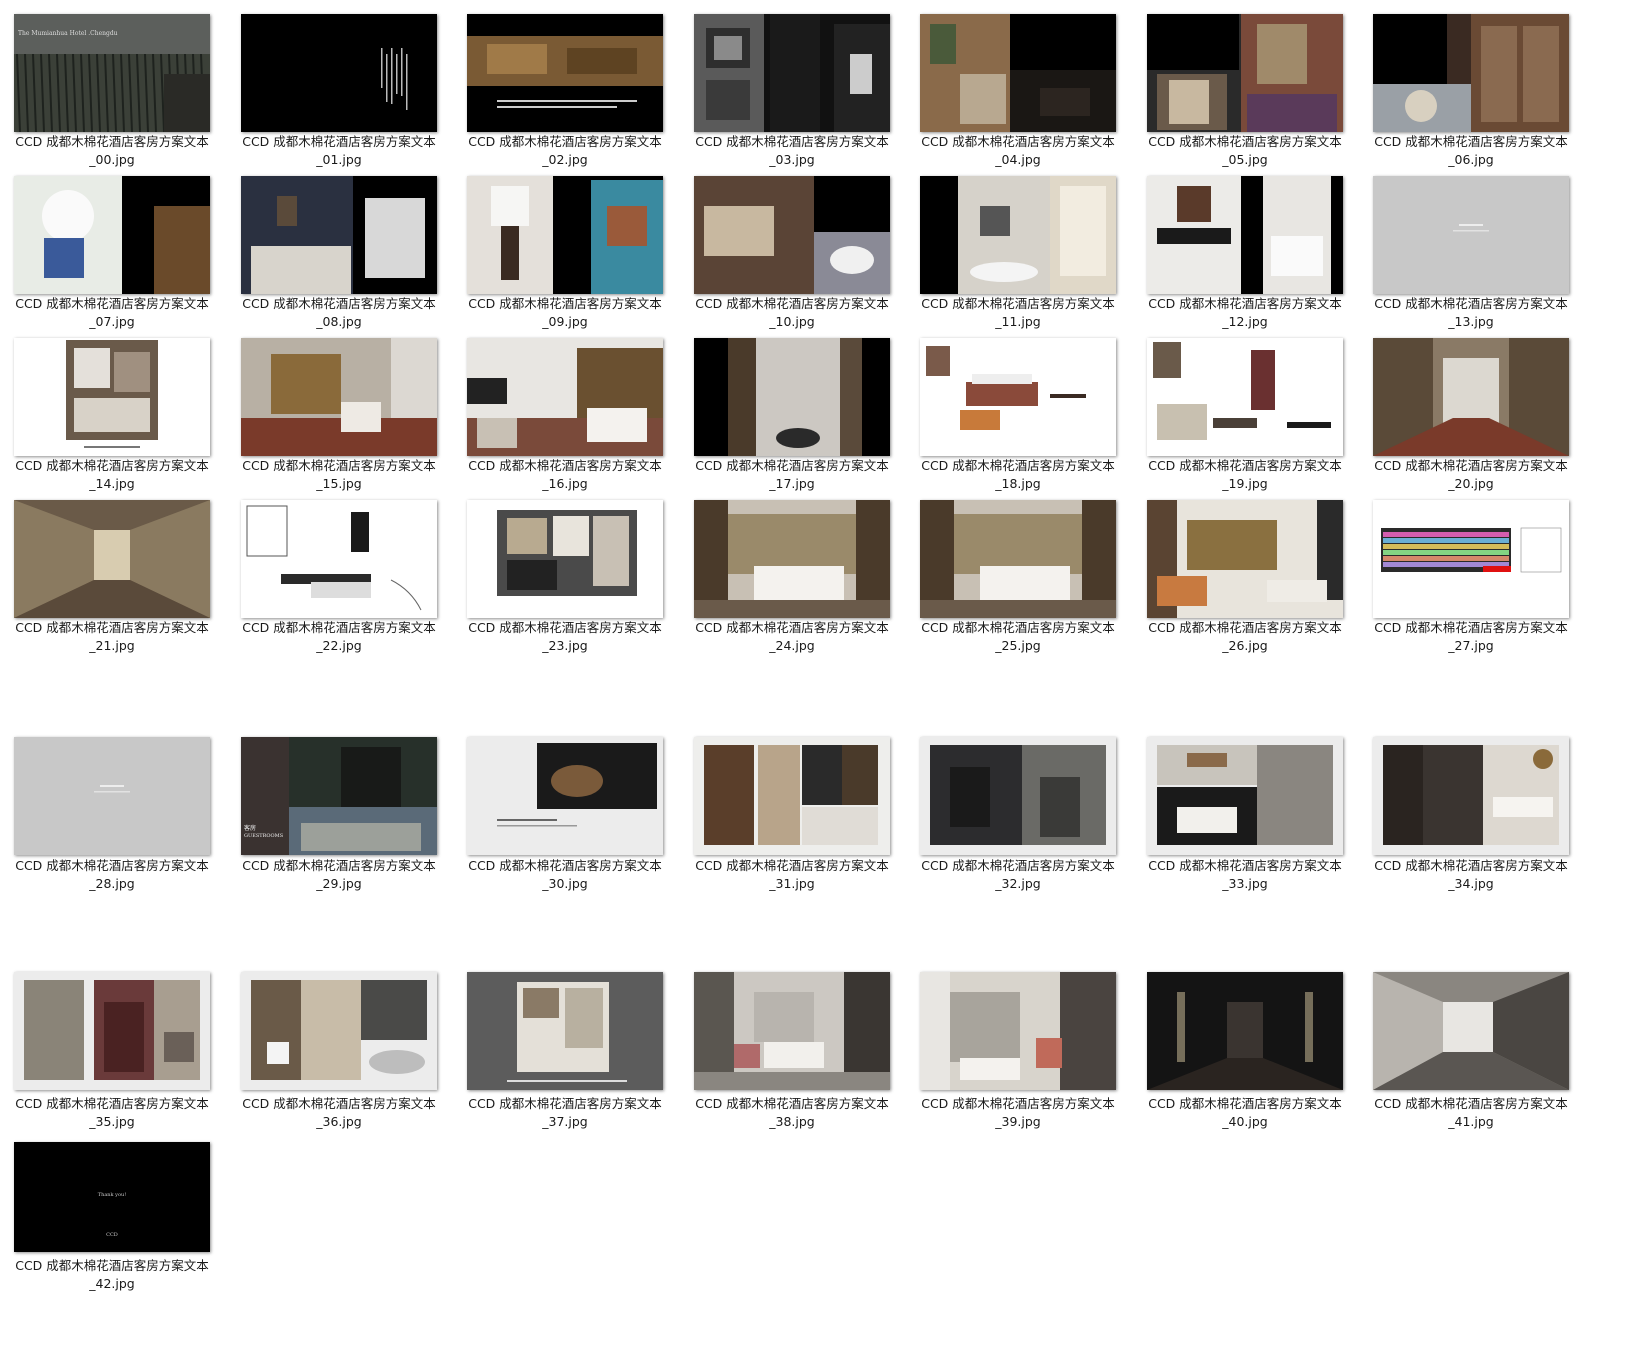 This screenshot has width=1627, height=1352. What do you see at coordinates (1245, 151) in the screenshot?
I see `file-name: CCD 成都木棉花酒店客房方案文本 _05.jpg` at bounding box center [1245, 151].